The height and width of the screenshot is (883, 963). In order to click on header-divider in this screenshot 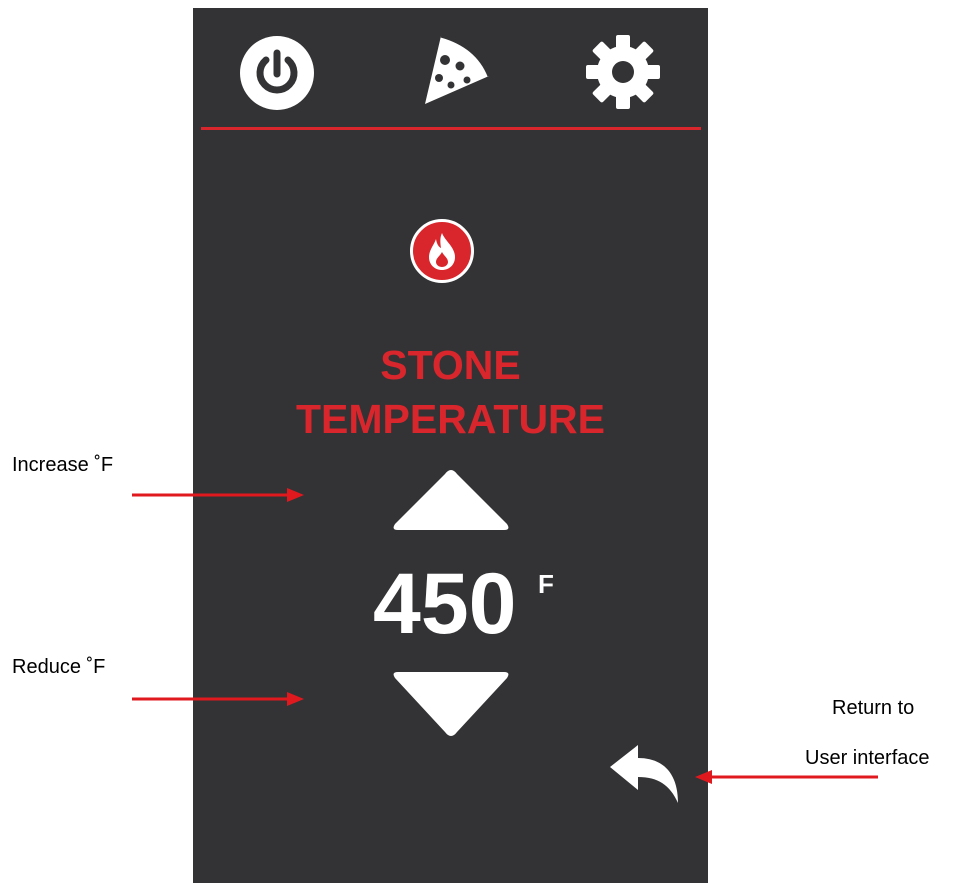, I will do `click(451, 128)`.